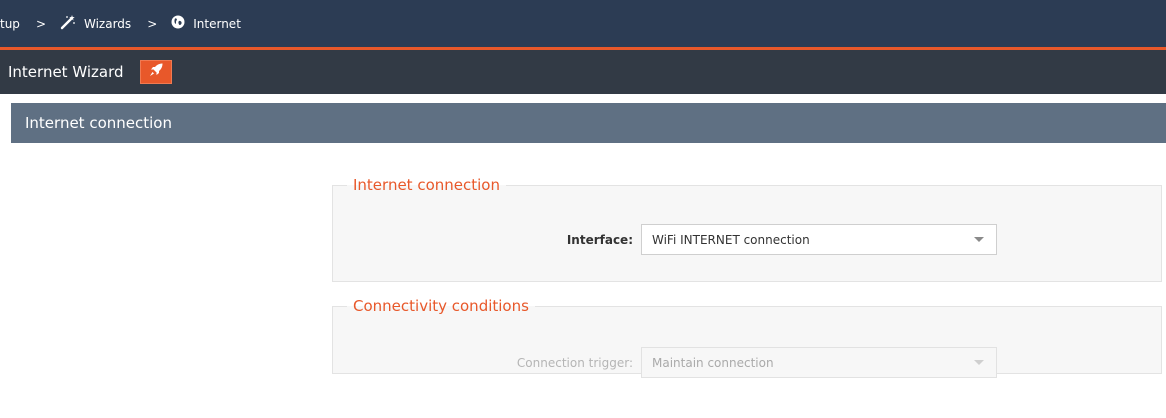  Describe the element at coordinates (731, 239) in the screenshot. I see `interface-selected-value: WiFi INTERNET connection` at that location.